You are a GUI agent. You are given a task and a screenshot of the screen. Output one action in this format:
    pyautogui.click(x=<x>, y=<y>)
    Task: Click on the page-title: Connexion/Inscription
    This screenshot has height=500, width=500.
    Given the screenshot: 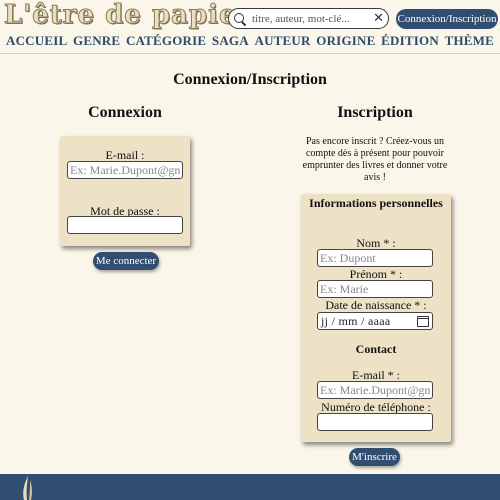 What is the action you would take?
    pyautogui.click(x=250, y=79)
    